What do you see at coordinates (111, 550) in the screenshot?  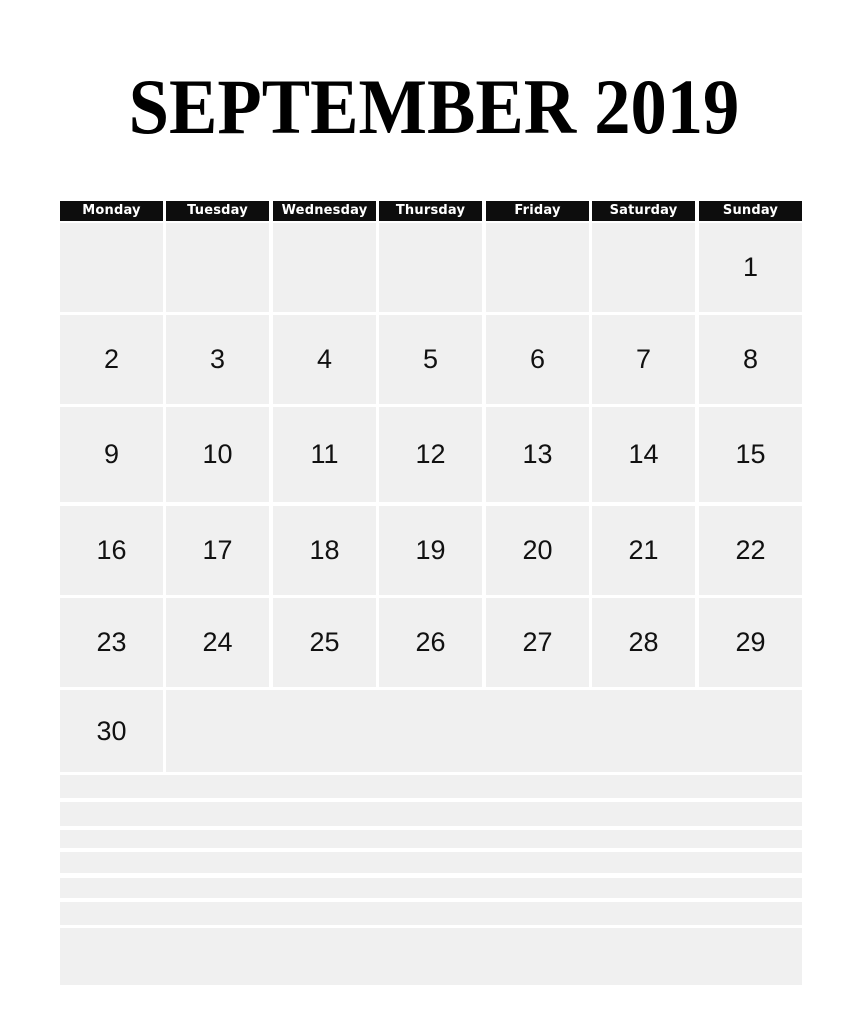 I see `day-cell: 16` at bounding box center [111, 550].